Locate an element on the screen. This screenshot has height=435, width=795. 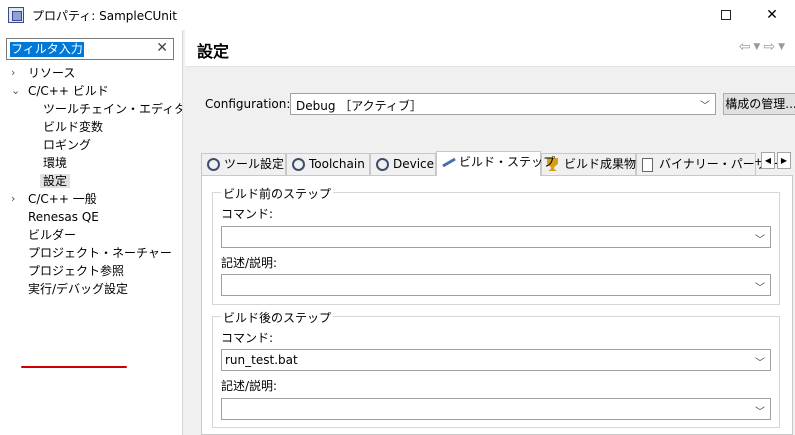
history-nav: ⇦ ▼ ⇨ ▼ is located at coordinates (762, 47).